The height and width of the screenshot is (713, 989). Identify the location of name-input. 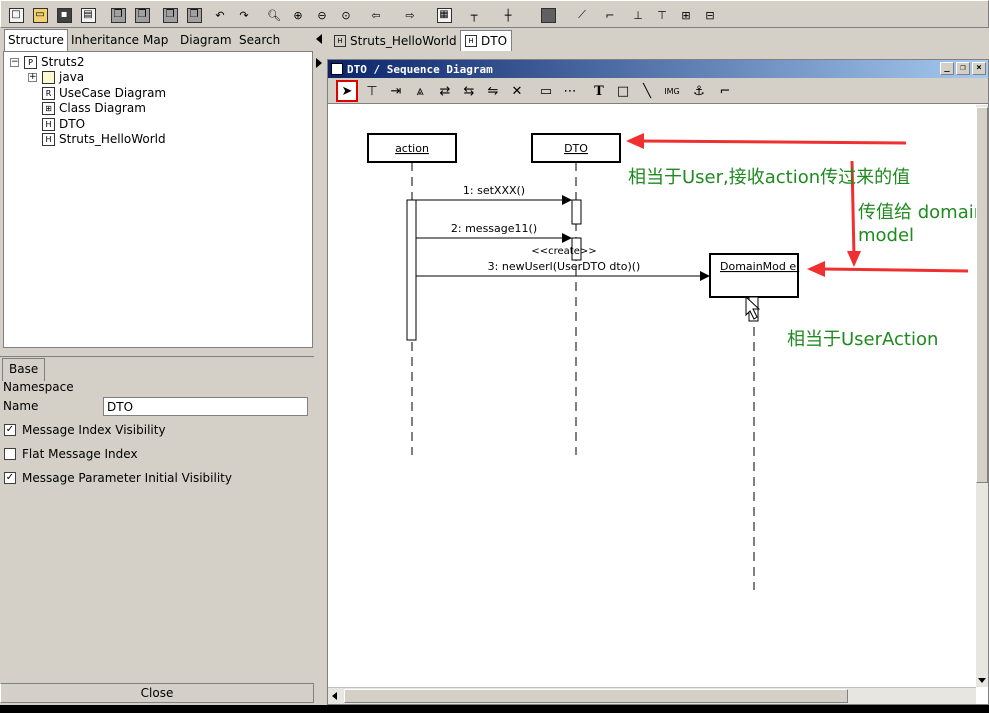
(205, 406).